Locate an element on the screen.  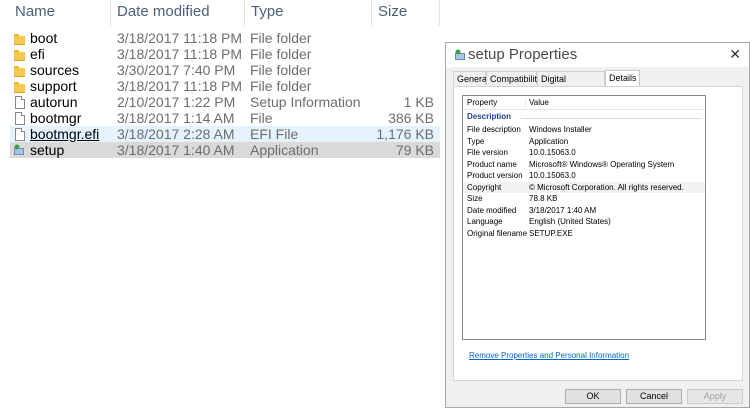
file-date: 3/30/2017 7:40 PM is located at coordinates (176, 70).